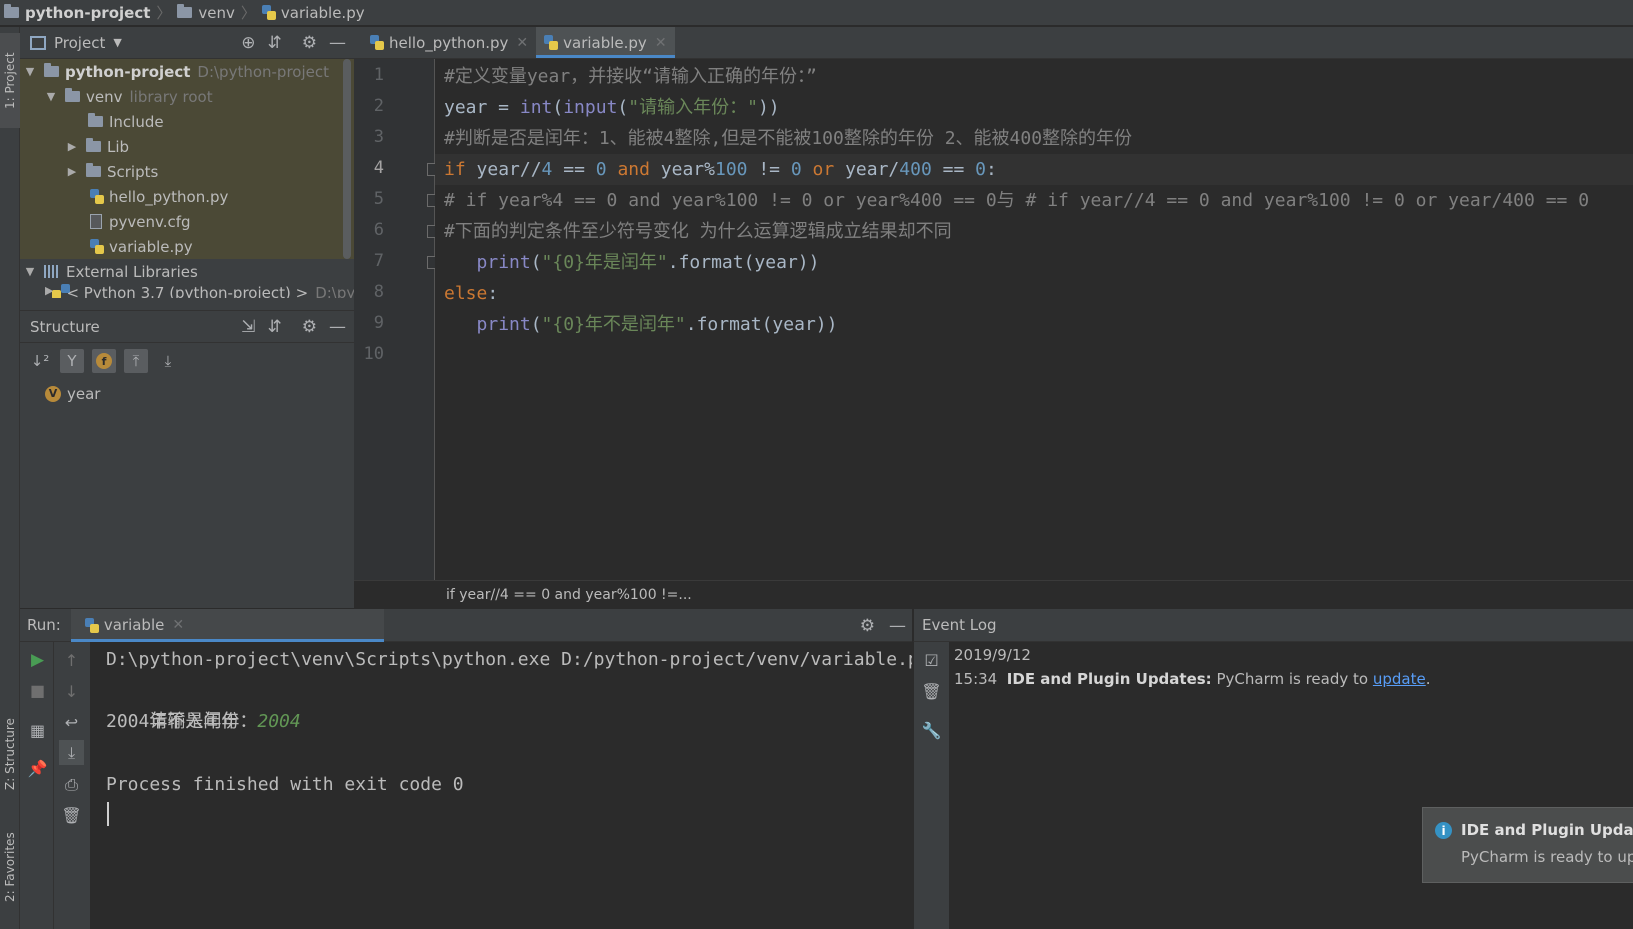 The height and width of the screenshot is (929, 1633). What do you see at coordinates (10, 80) in the screenshot?
I see `tool-tab-project: 1: Project` at bounding box center [10, 80].